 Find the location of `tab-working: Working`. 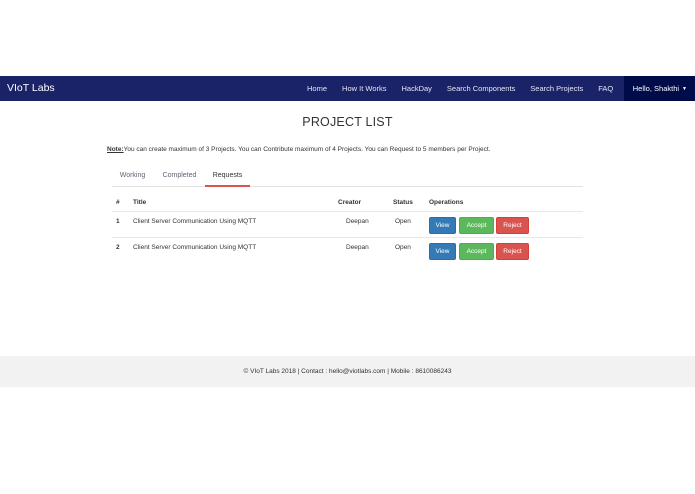

tab-working: Working is located at coordinates (132, 176).